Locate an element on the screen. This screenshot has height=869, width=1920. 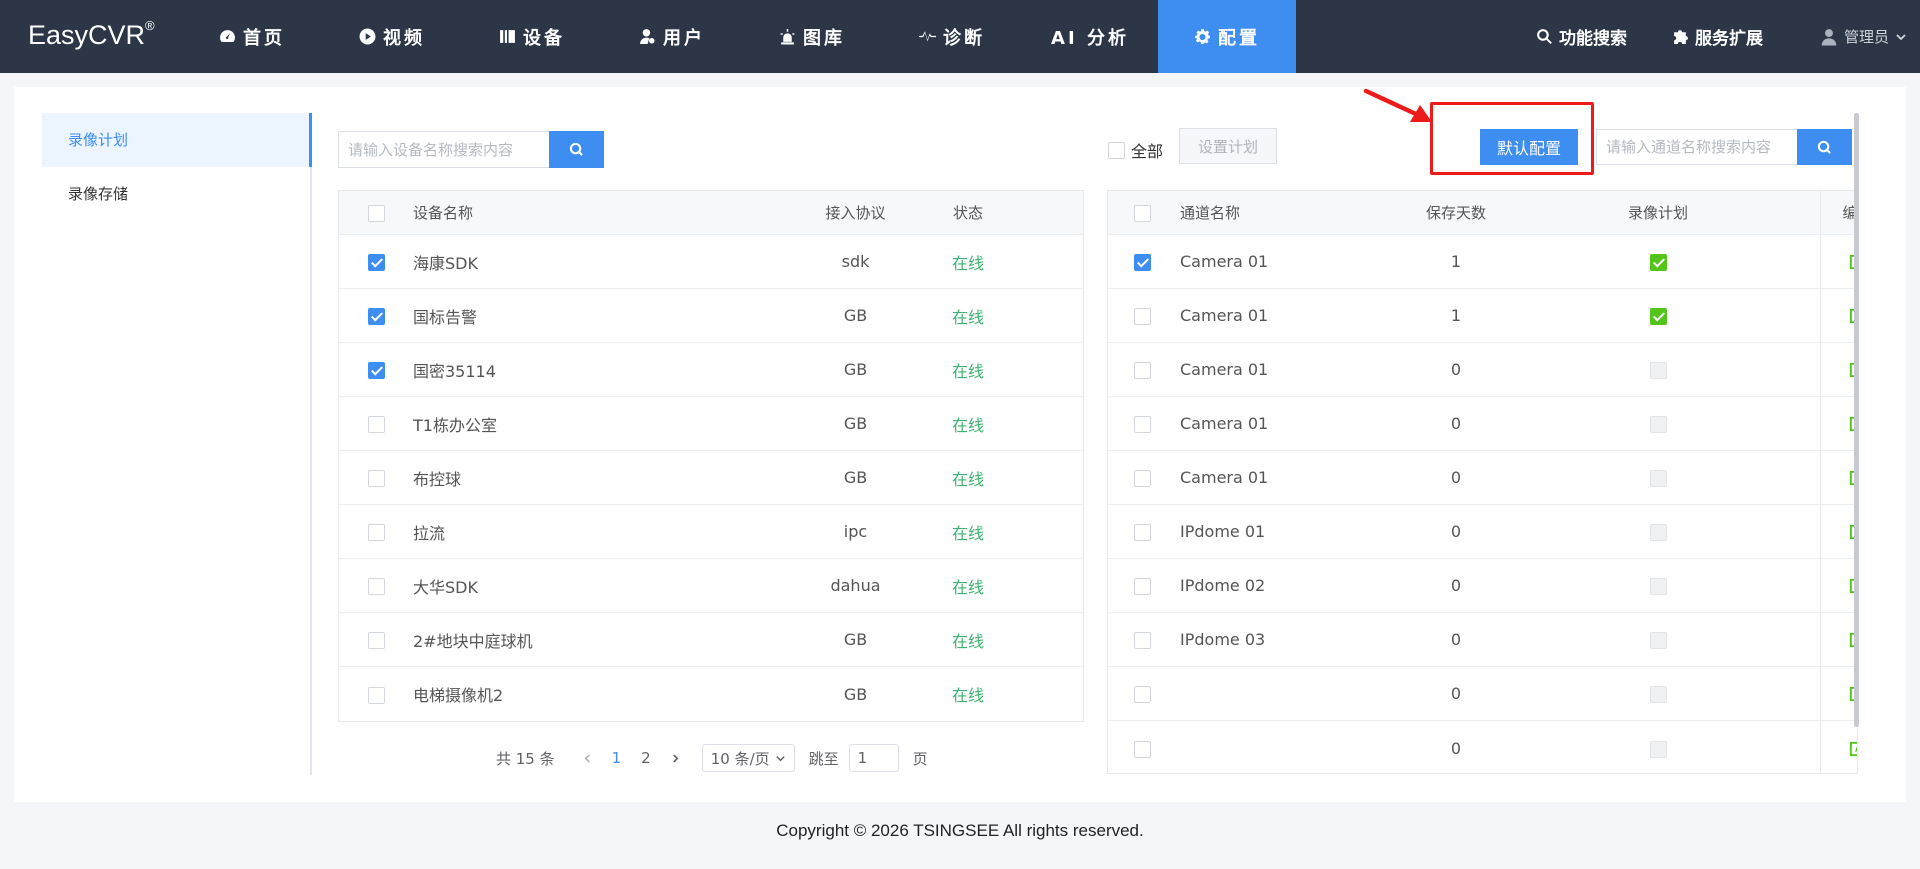
table-row: 国密35114 GB 在线 is located at coordinates (711, 370).